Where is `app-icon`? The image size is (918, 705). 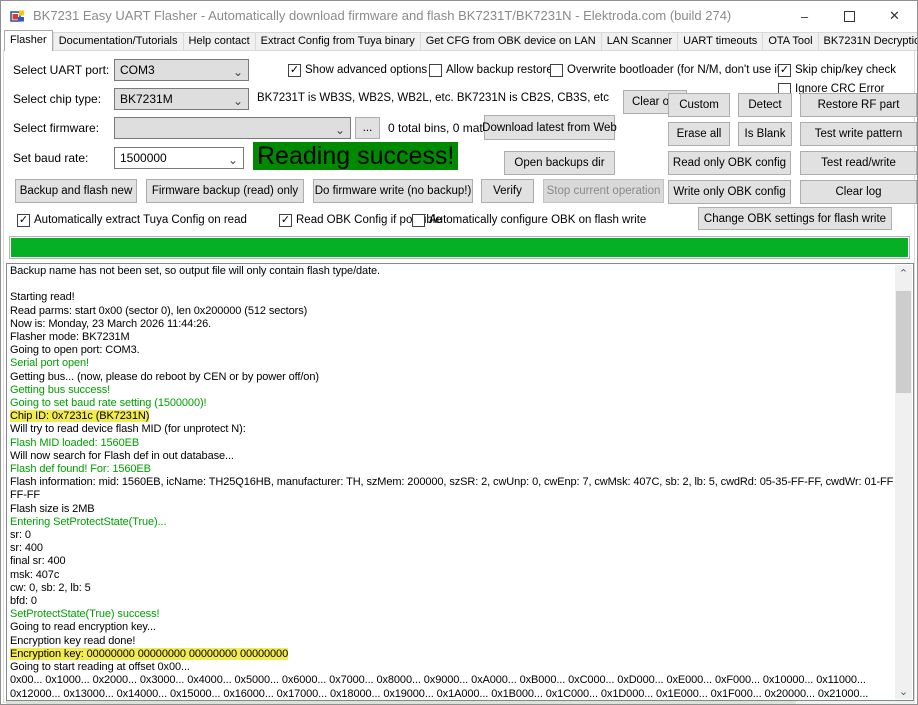 app-icon is located at coordinates (17, 16).